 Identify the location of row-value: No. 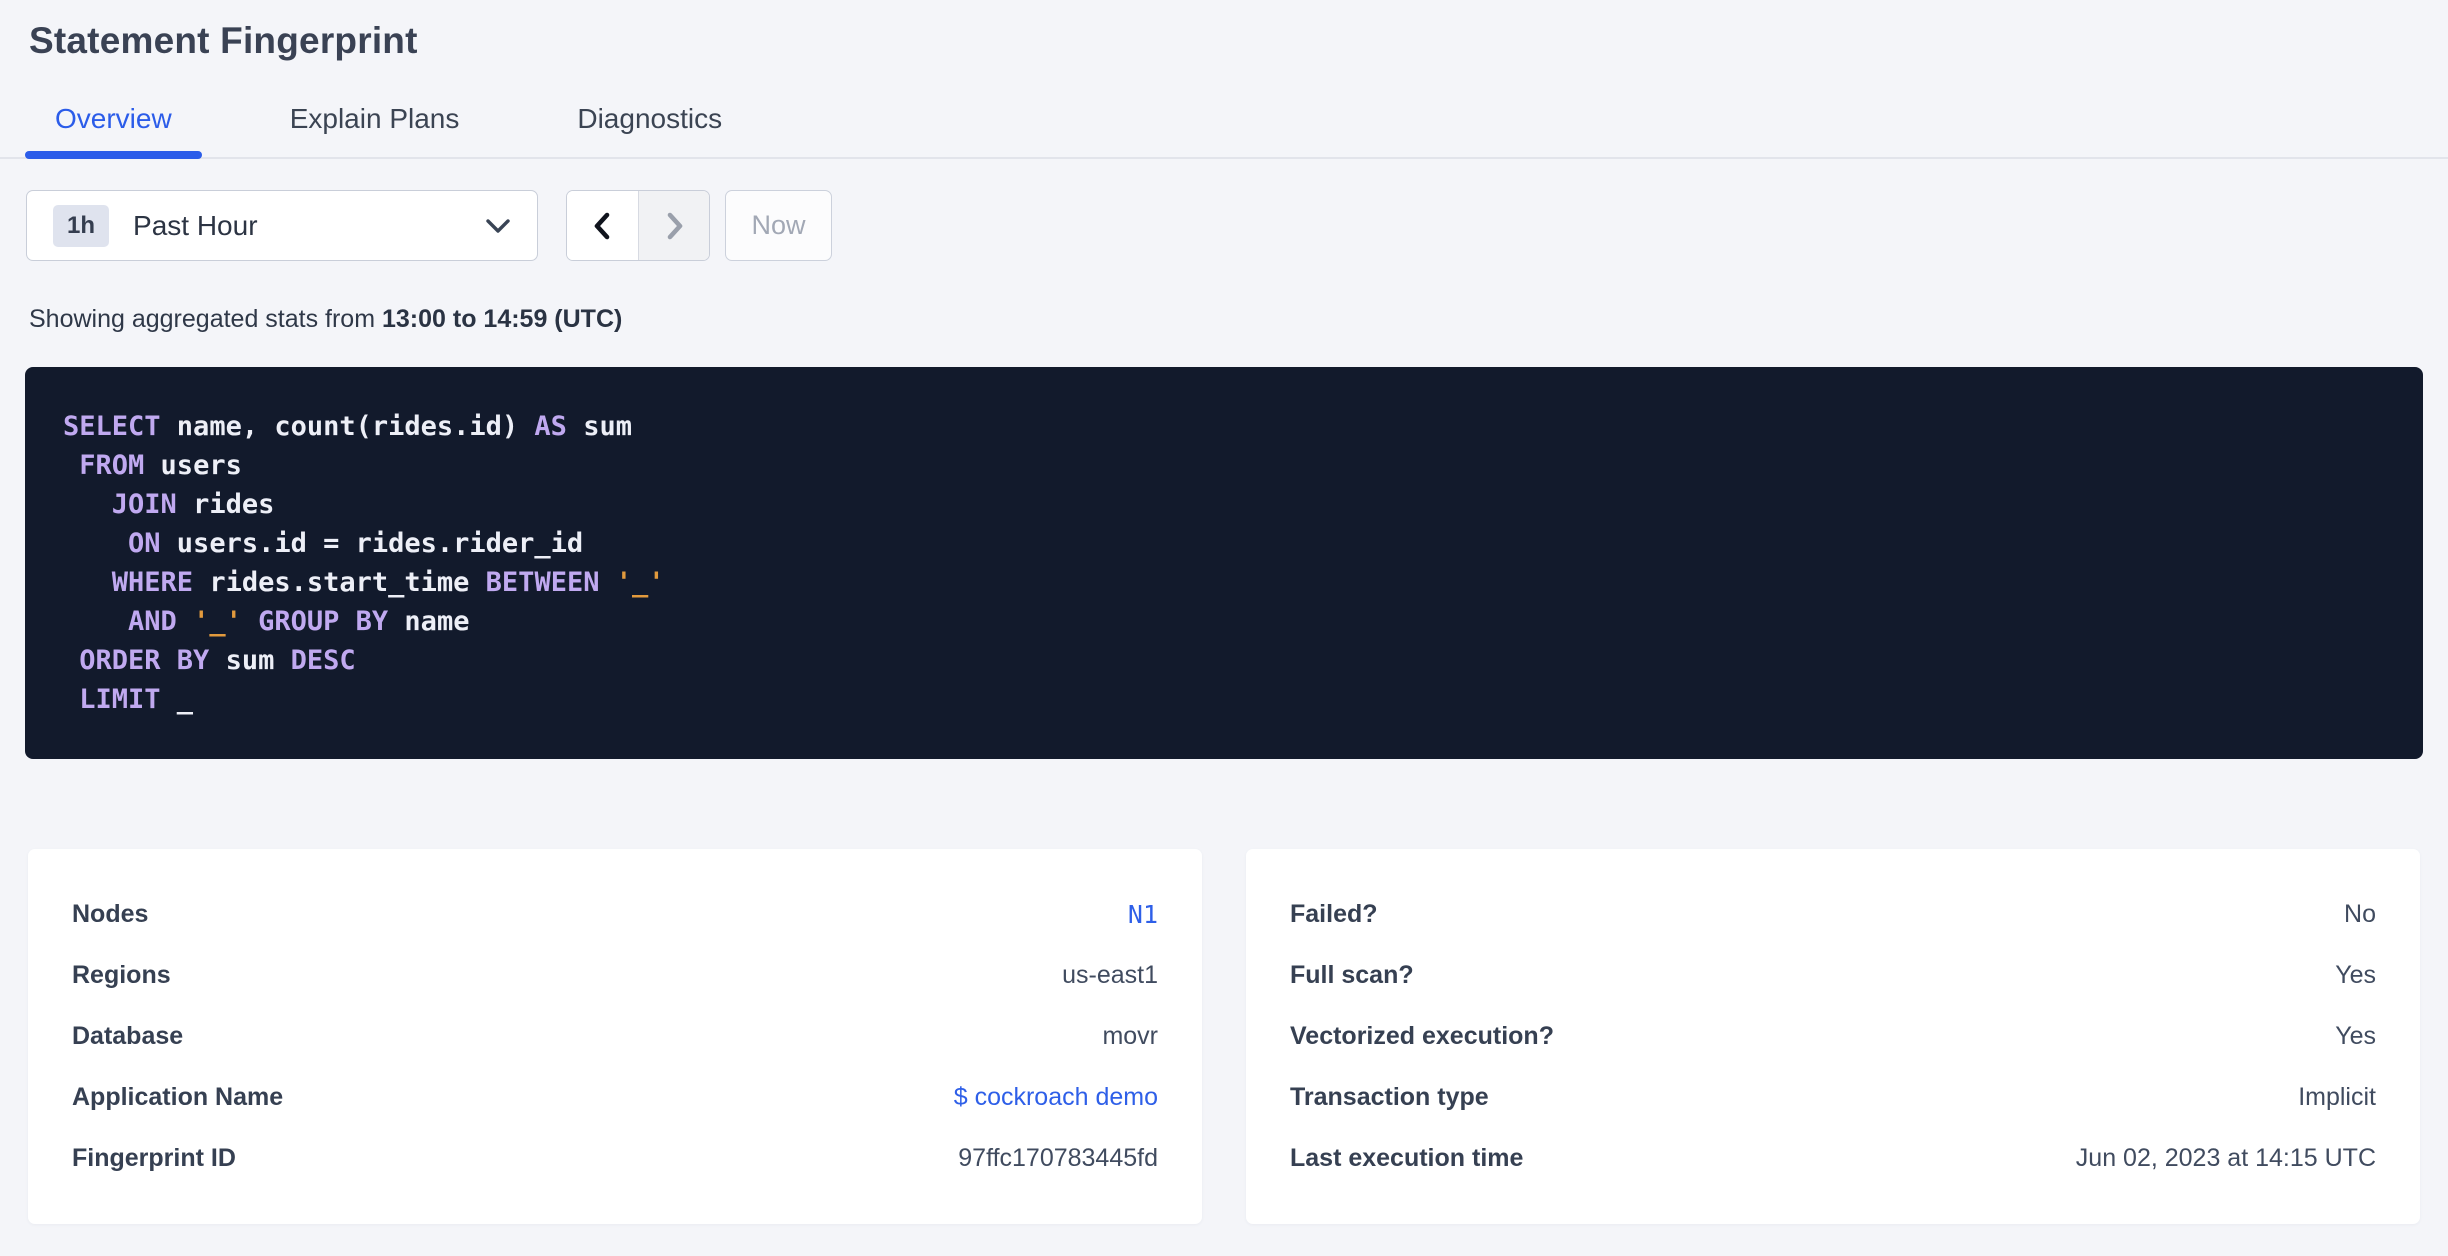
(2360, 914).